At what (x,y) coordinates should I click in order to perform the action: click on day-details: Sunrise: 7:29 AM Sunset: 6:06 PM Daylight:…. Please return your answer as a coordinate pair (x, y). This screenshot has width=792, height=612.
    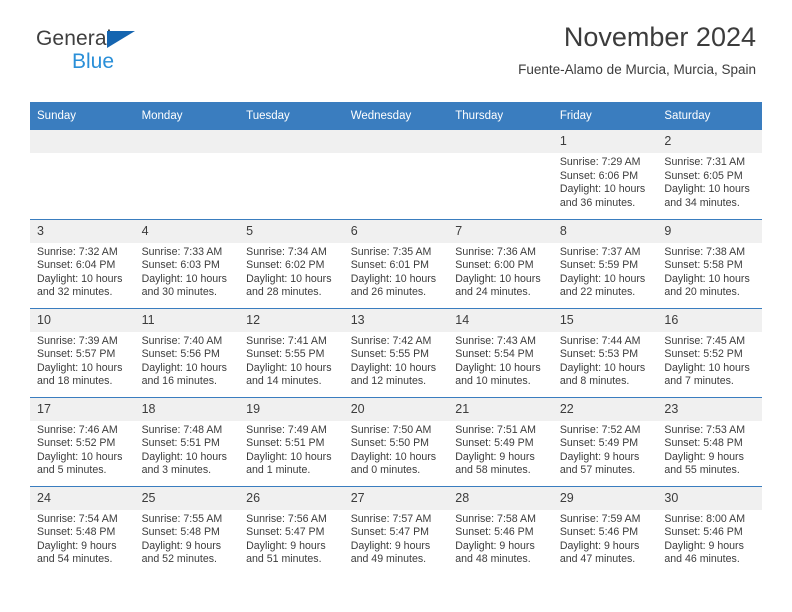
    Looking at the image, I should click on (605, 181).